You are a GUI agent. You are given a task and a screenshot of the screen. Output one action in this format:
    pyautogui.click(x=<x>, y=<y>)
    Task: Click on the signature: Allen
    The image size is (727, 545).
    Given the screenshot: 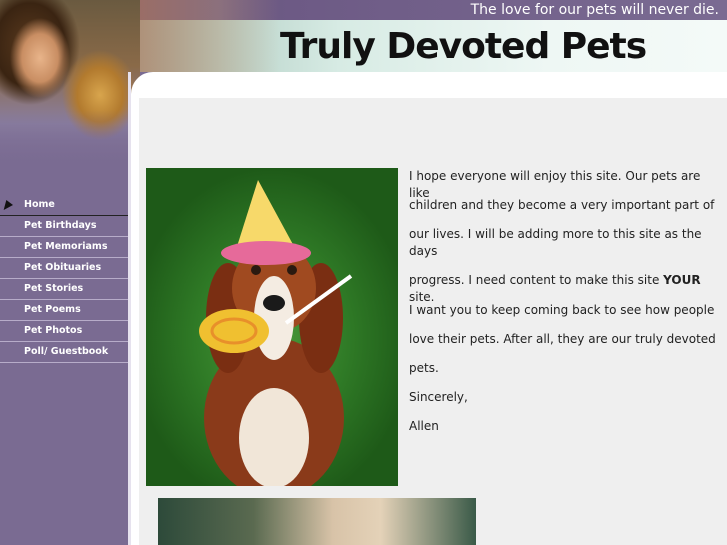 What is the action you would take?
    pyautogui.click(x=424, y=426)
    